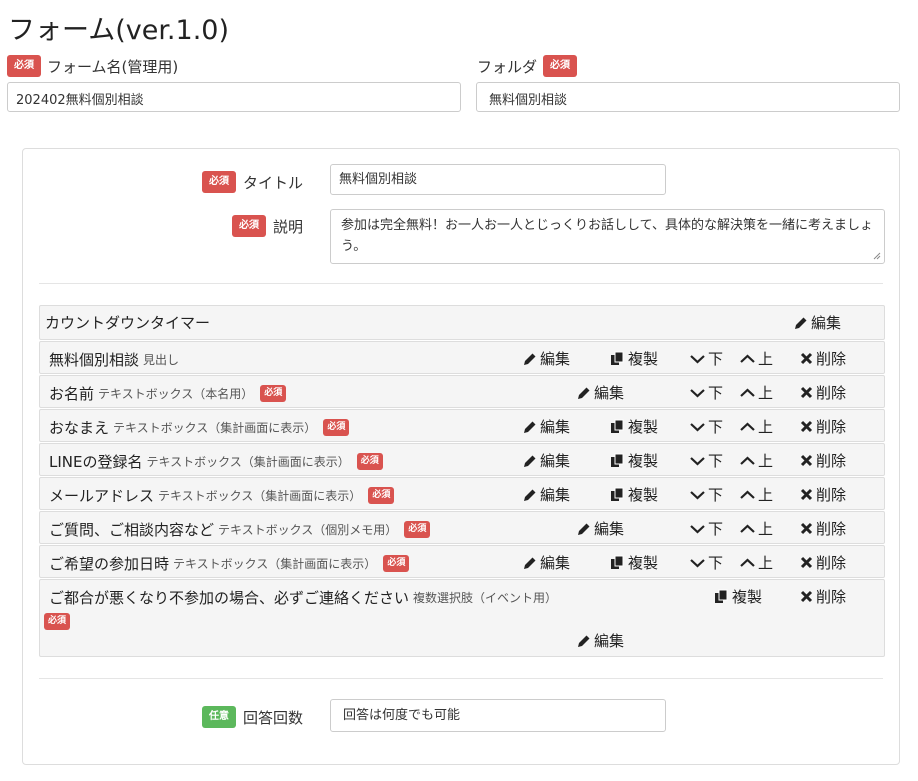 This screenshot has width=918, height=781. What do you see at coordinates (199, 427) in the screenshot?
I see `item-name-group: おなまえ テキストボックス（集計画面に表示） 必須` at bounding box center [199, 427].